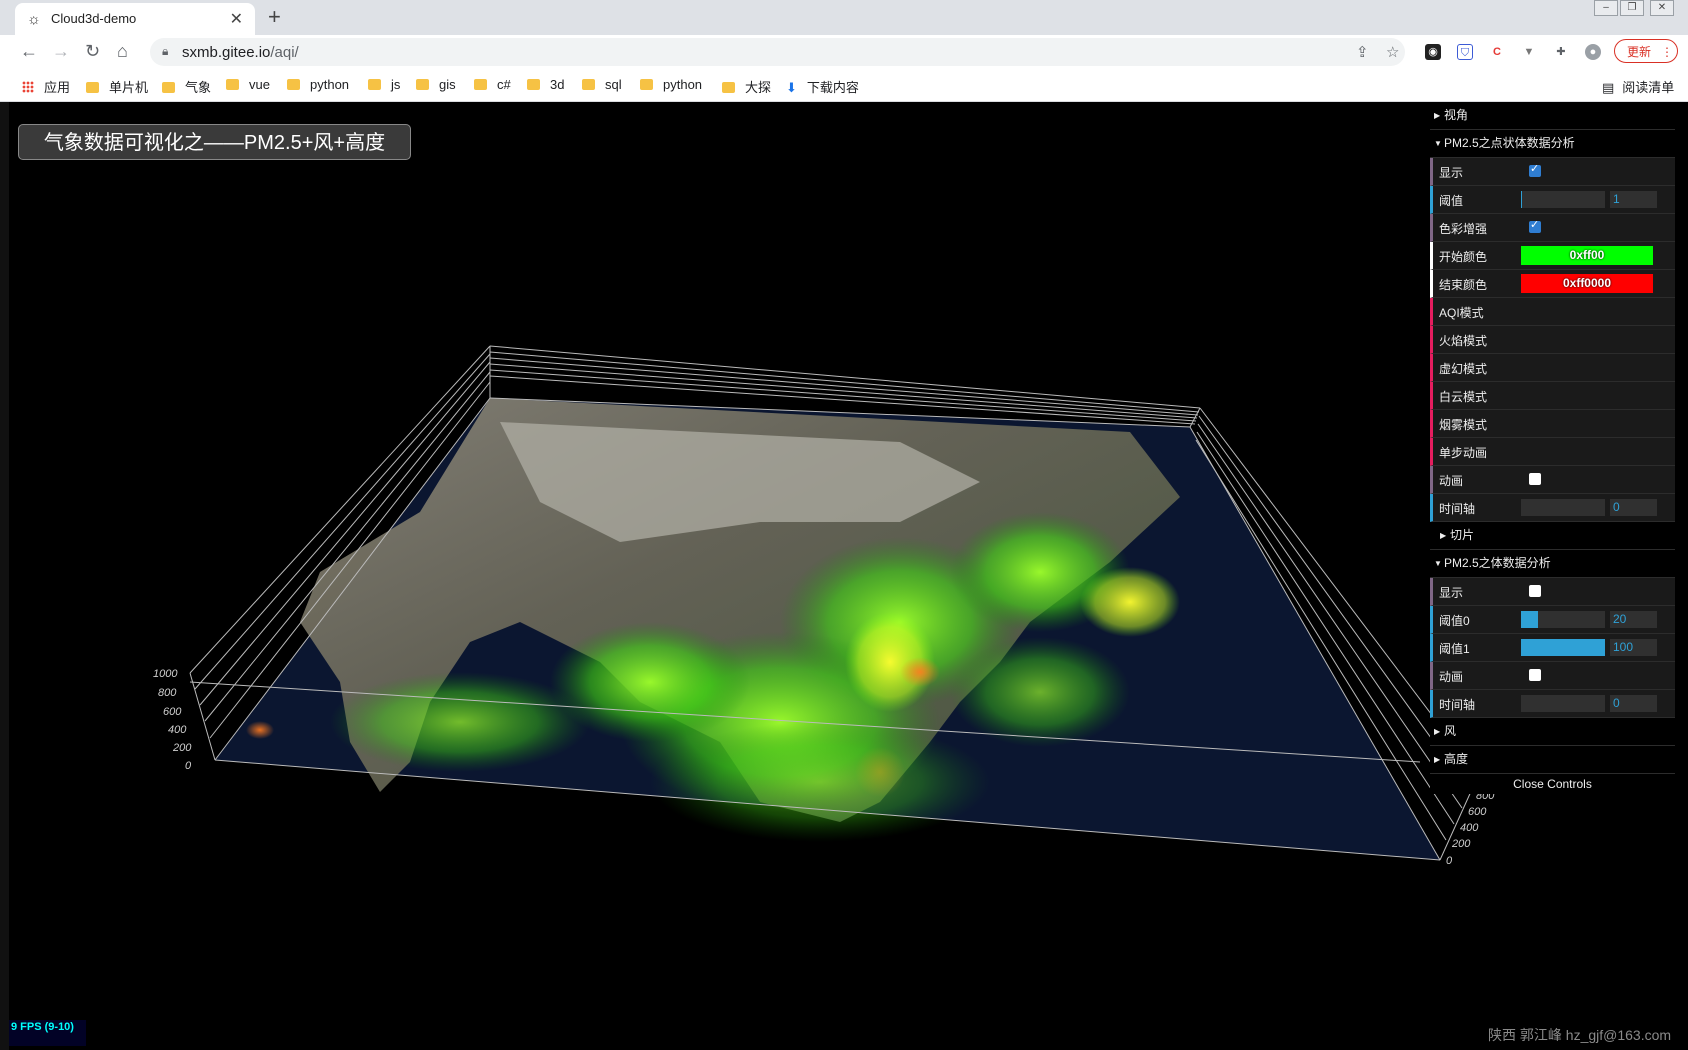 The height and width of the screenshot is (1050, 1688). I want to click on flame-mode-button: 火焰模式, so click(1552, 340).